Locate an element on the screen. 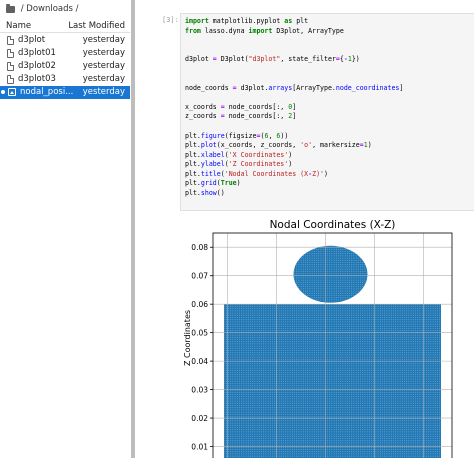 This screenshot has width=474, height=458. file-item: d3plot01 yesterday is located at coordinates (65, 53).